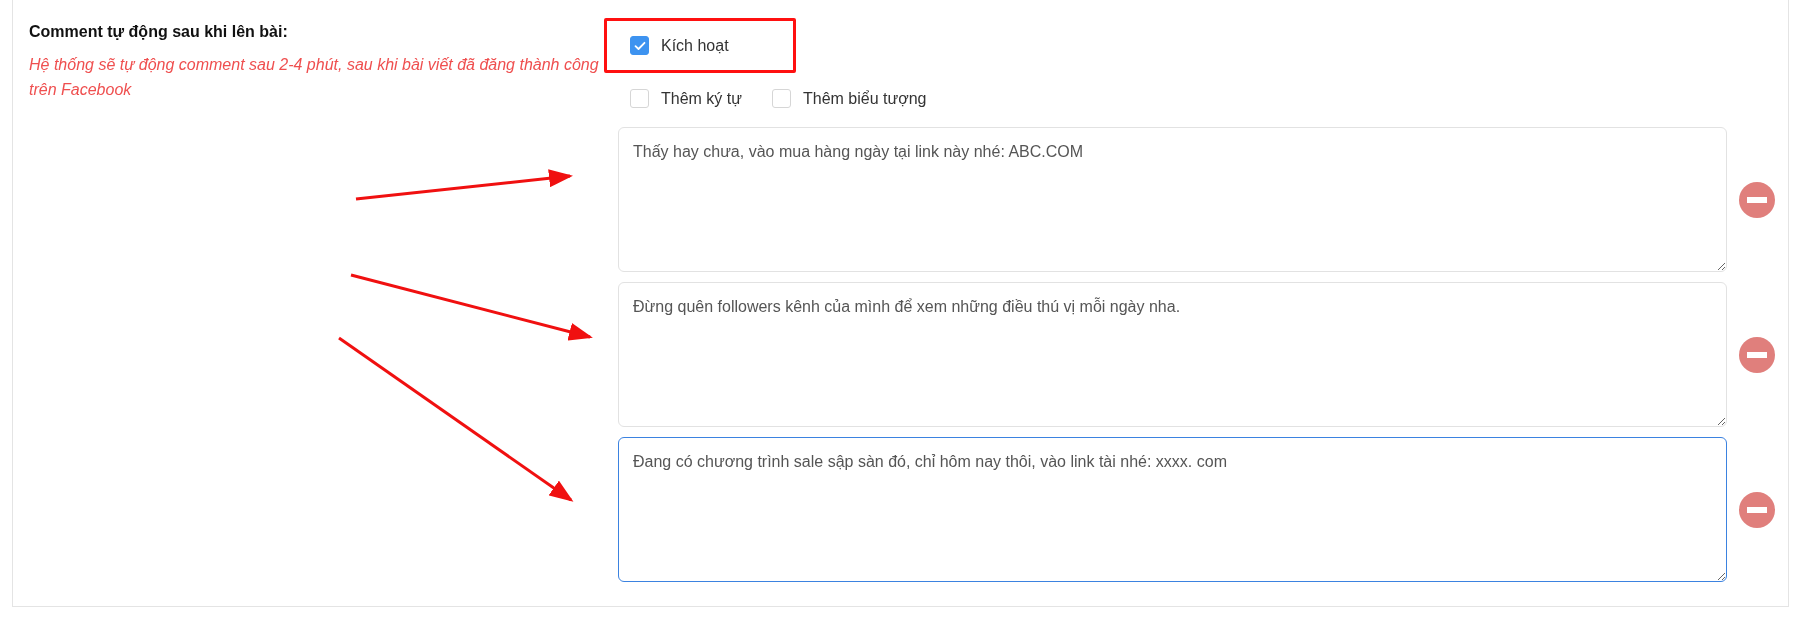 The width and height of the screenshot is (1810, 627). I want to click on section-note: Hệ thống sẽ tự động comment sau 2-4 phút, sau khi bài viết đã đăng thành công trên Facebook, so click(314, 77).